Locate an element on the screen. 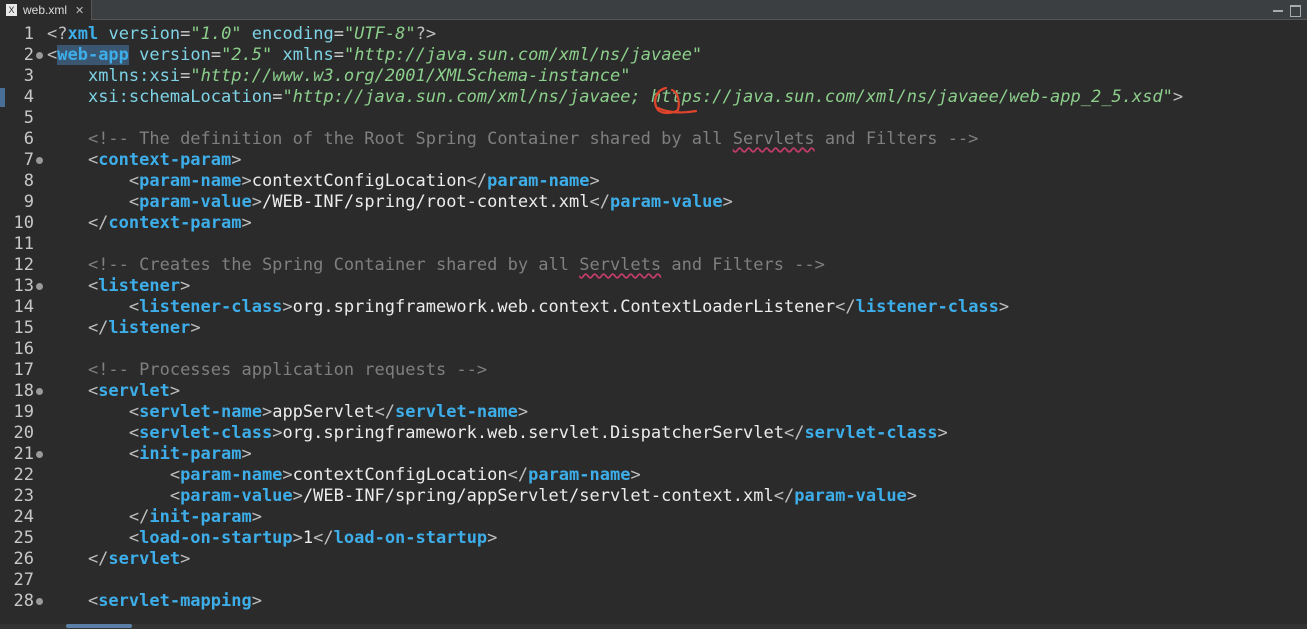 This screenshot has width=1307, height=629. scrollbar-thumb is located at coordinates (99, 626).